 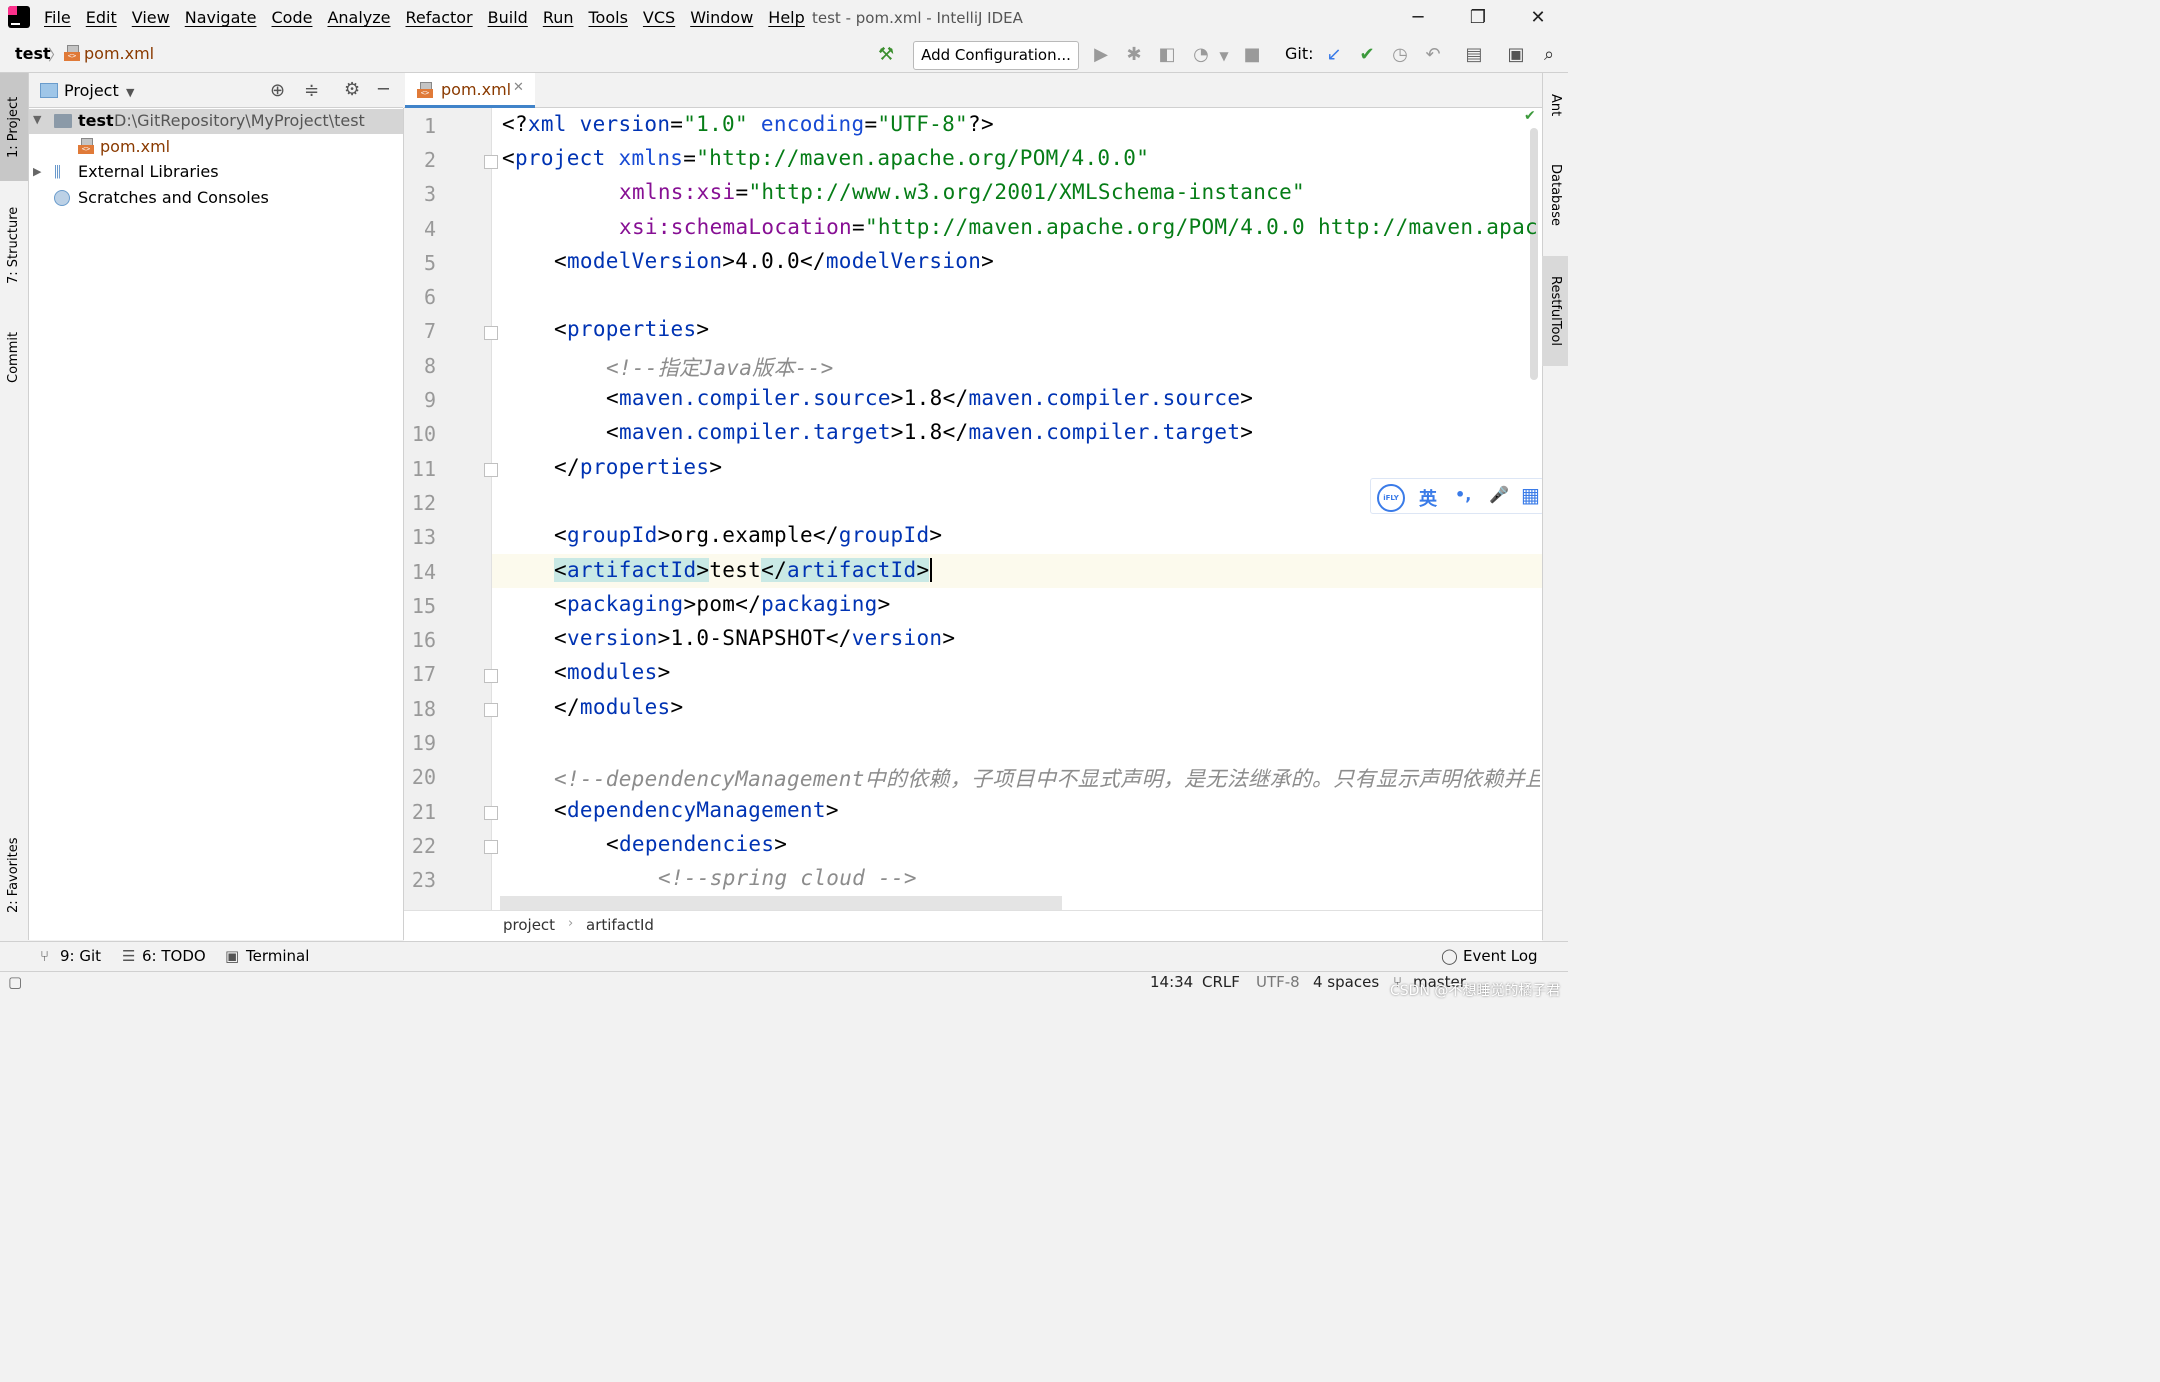 I want to click on scratches-icon, so click(x=62, y=198).